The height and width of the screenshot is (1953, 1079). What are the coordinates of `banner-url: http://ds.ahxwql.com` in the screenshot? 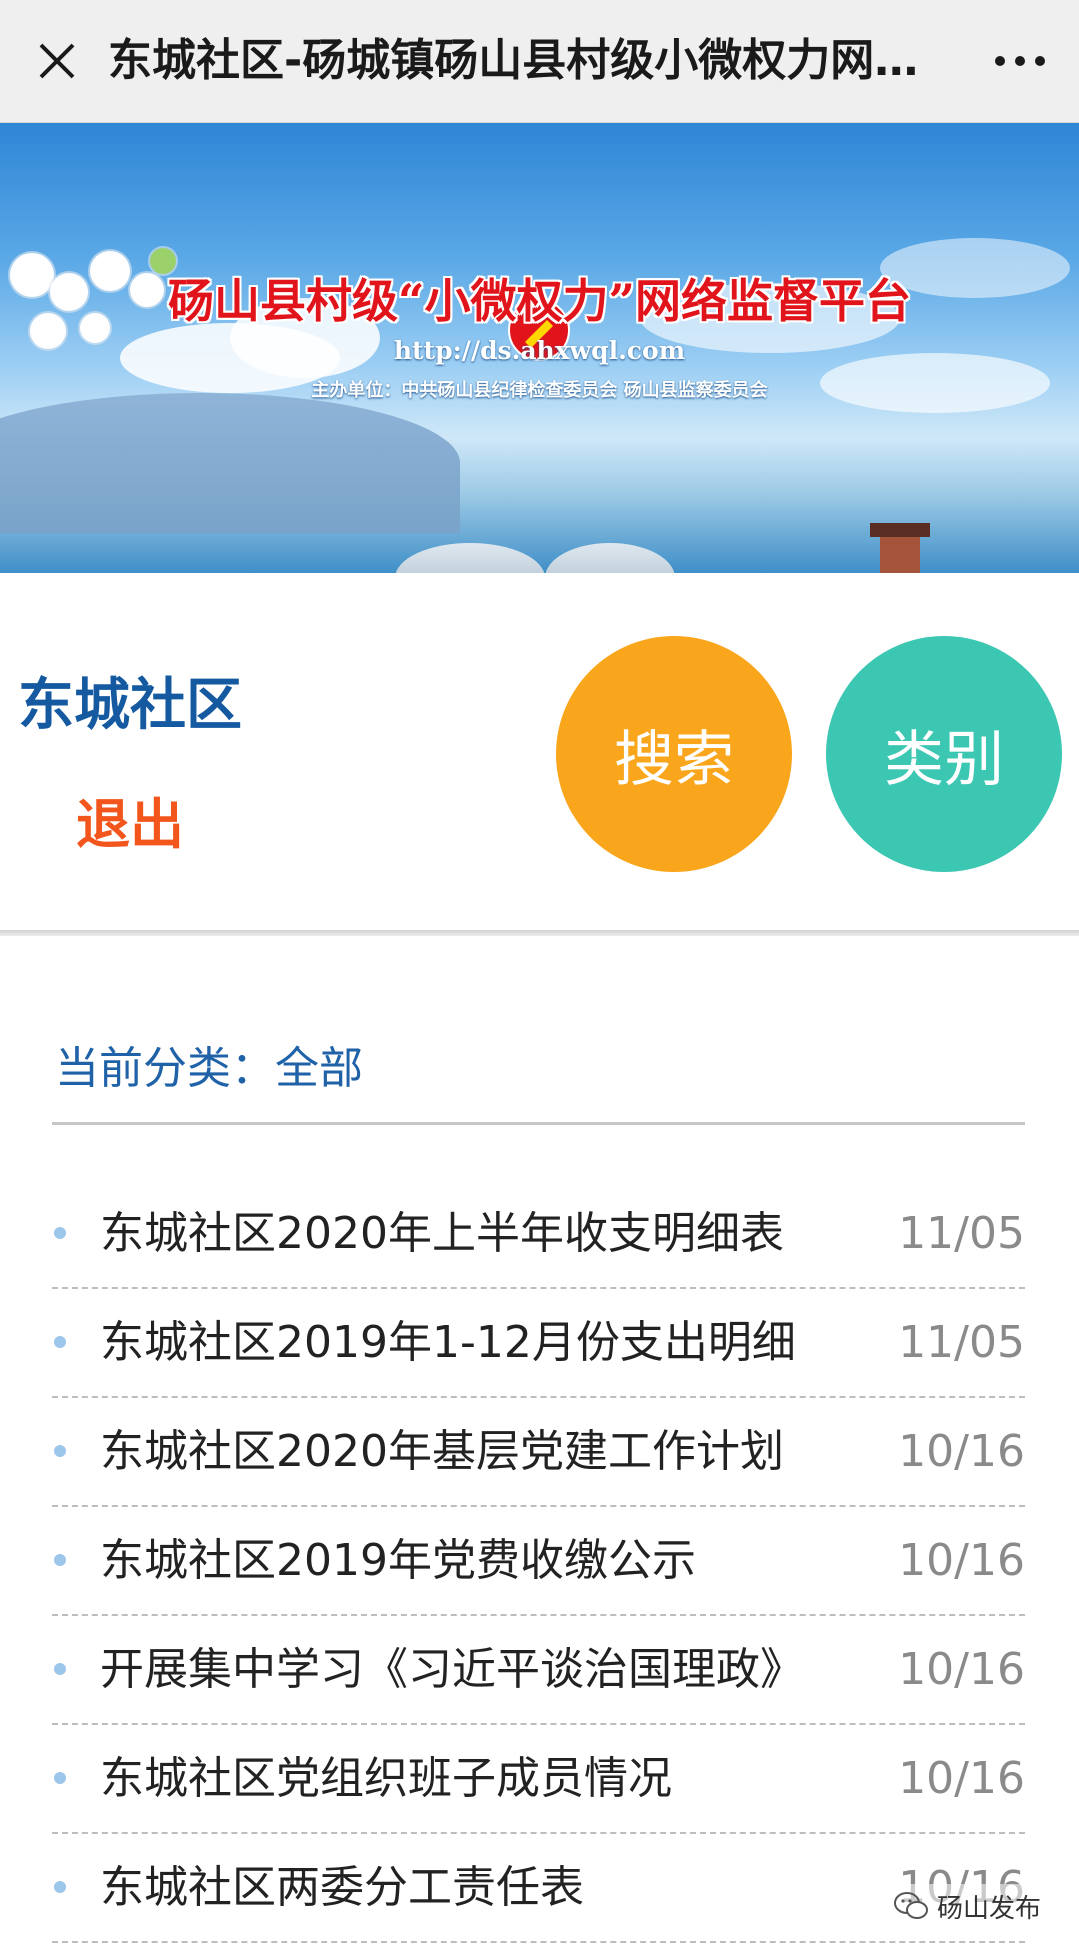 It's located at (539, 350).